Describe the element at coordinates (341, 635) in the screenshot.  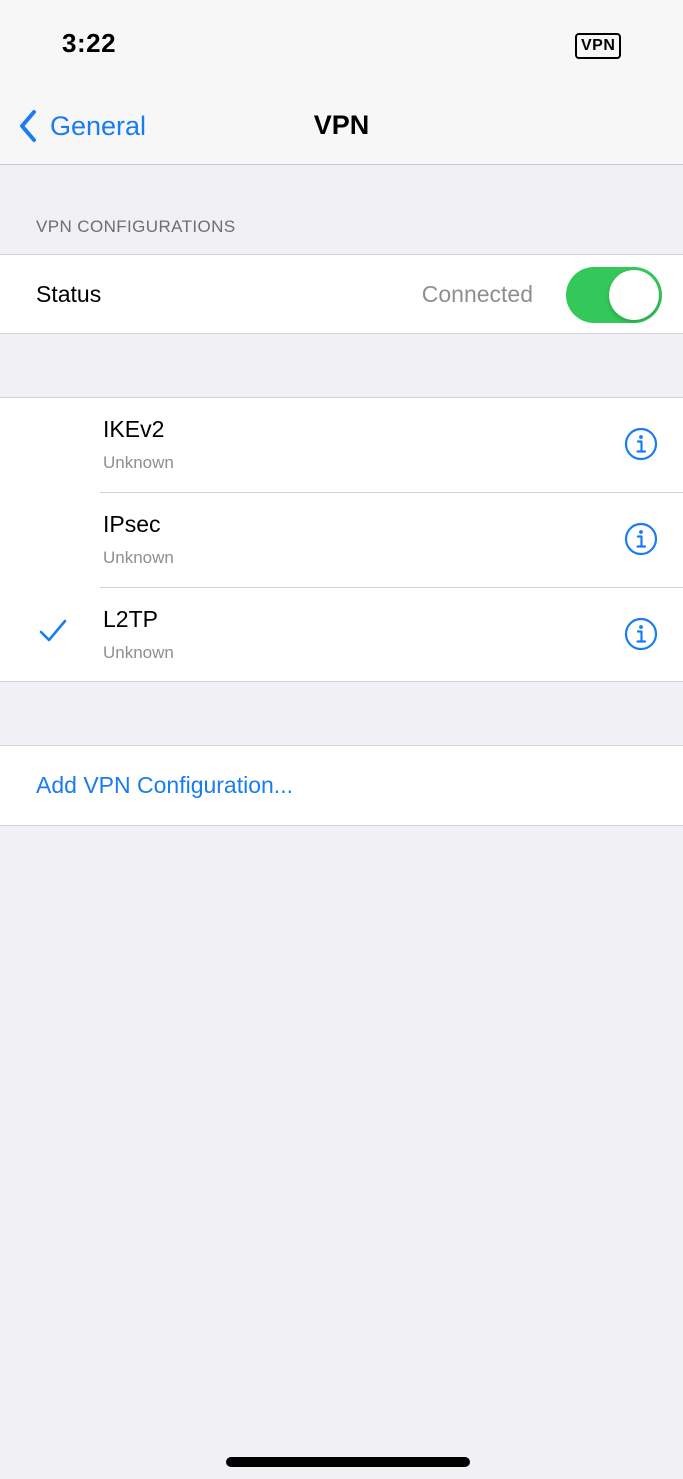
I see `configuration-row-l2tp: L2TP Unknown` at that location.